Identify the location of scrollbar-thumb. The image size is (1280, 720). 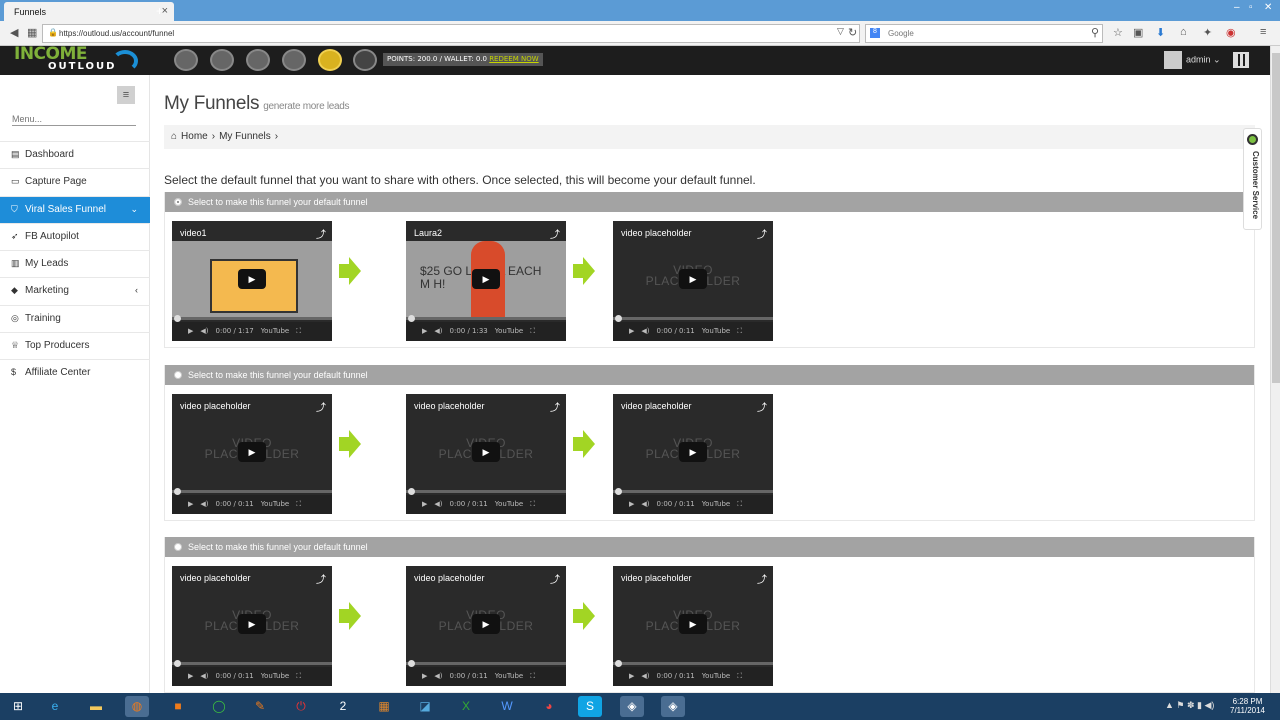
(1276, 218).